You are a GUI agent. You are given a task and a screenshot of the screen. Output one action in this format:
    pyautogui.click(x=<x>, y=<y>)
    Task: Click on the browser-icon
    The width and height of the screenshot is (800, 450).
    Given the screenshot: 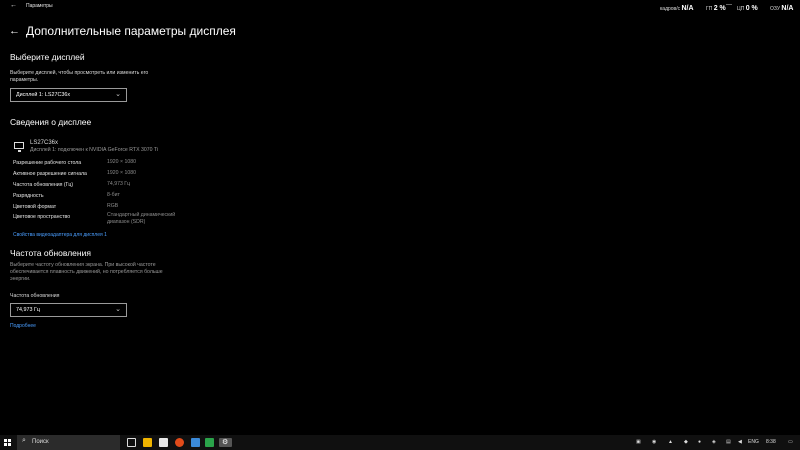 What is the action you would take?
    pyautogui.click(x=179, y=442)
    